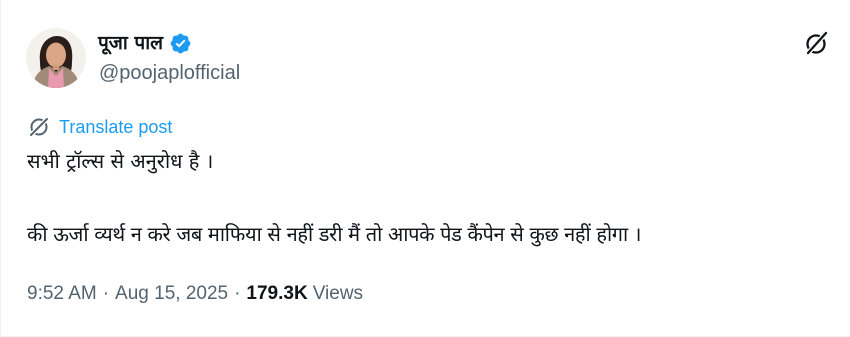  Describe the element at coordinates (169, 73) in the screenshot. I see `author-handle: @poojaplofficial` at that location.